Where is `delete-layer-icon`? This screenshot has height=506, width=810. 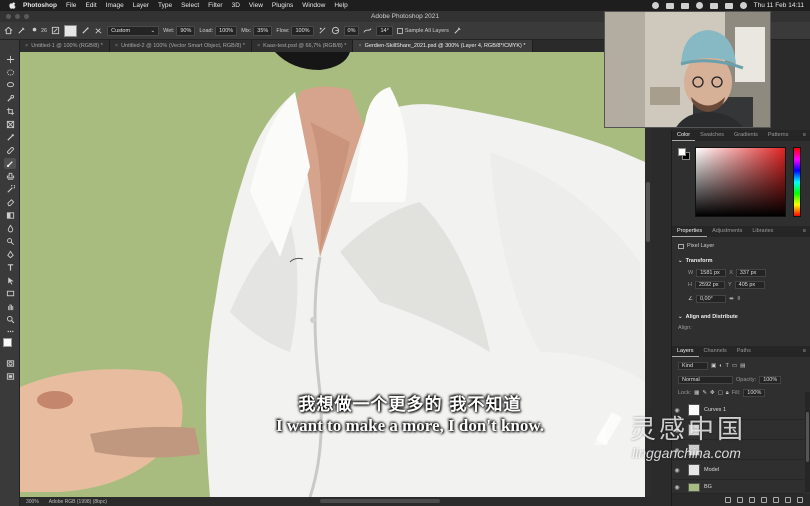 delete-layer-icon is located at coordinates (800, 500).